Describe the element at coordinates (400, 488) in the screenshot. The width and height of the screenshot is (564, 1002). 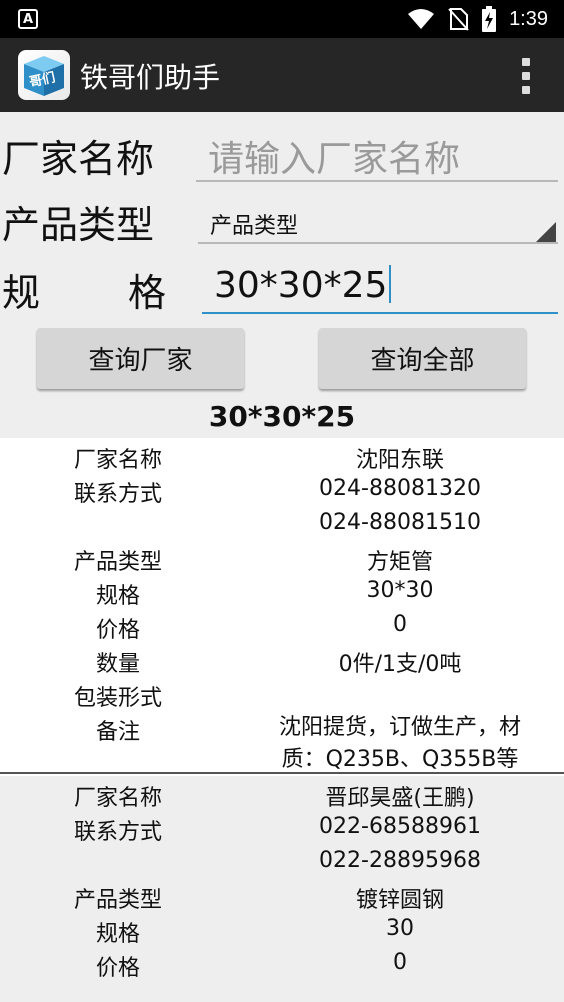
I see `row-value: 024-88081320` at that location.